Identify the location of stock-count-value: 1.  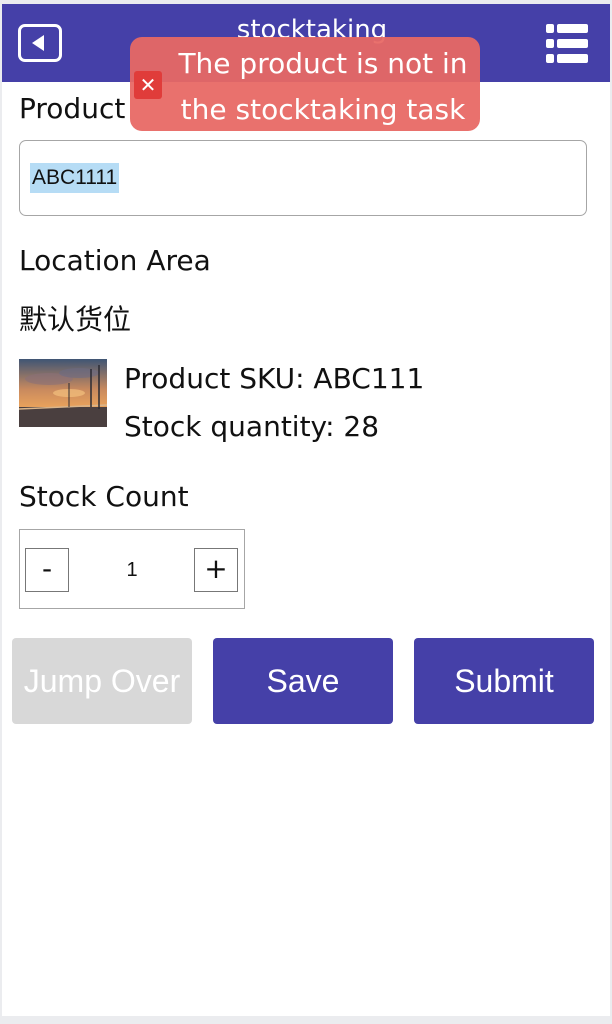
(132, 570).